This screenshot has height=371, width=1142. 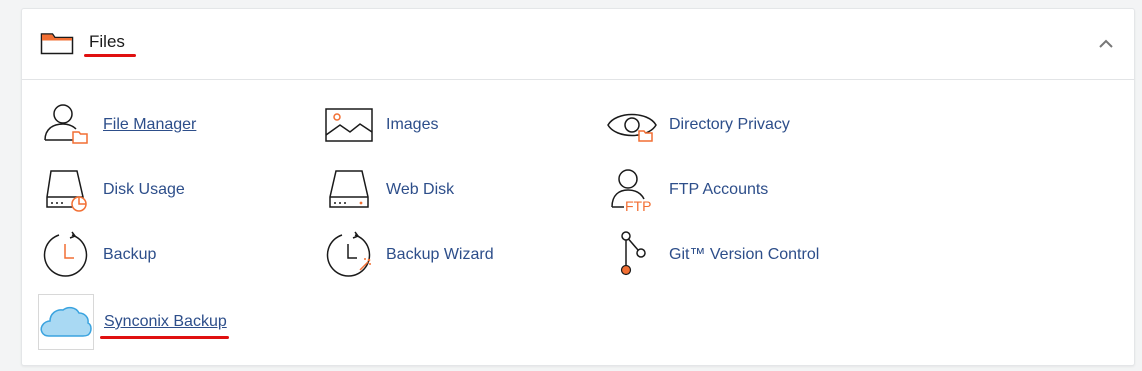 I want to click on backup-wizard-icon, so click(x=349, y=255).